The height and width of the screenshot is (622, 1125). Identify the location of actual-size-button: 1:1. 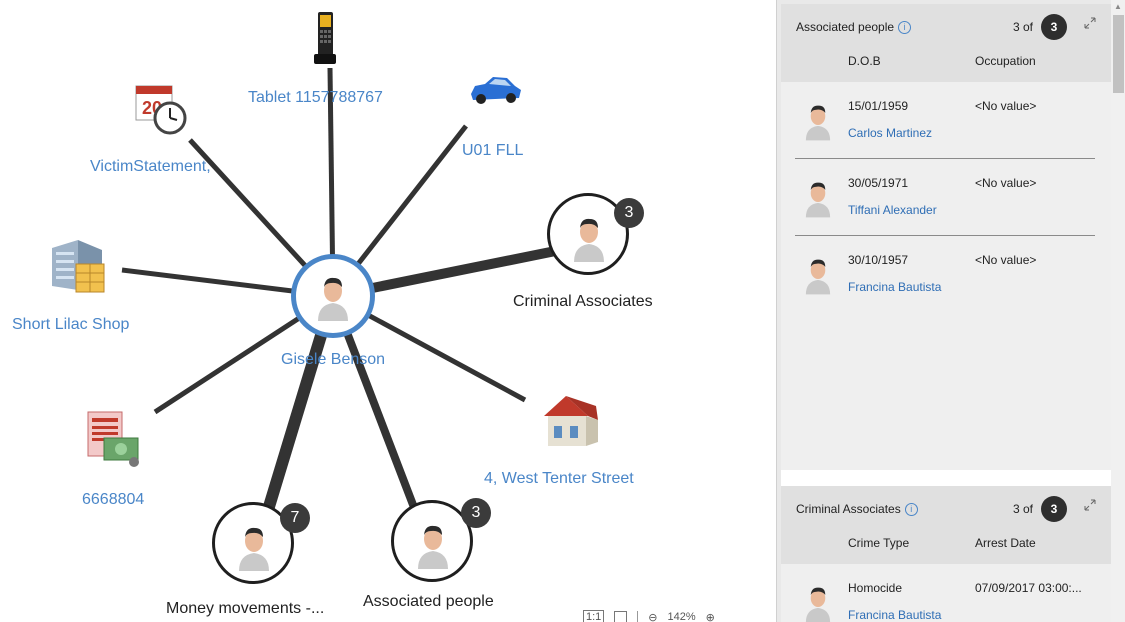
(594, 616).